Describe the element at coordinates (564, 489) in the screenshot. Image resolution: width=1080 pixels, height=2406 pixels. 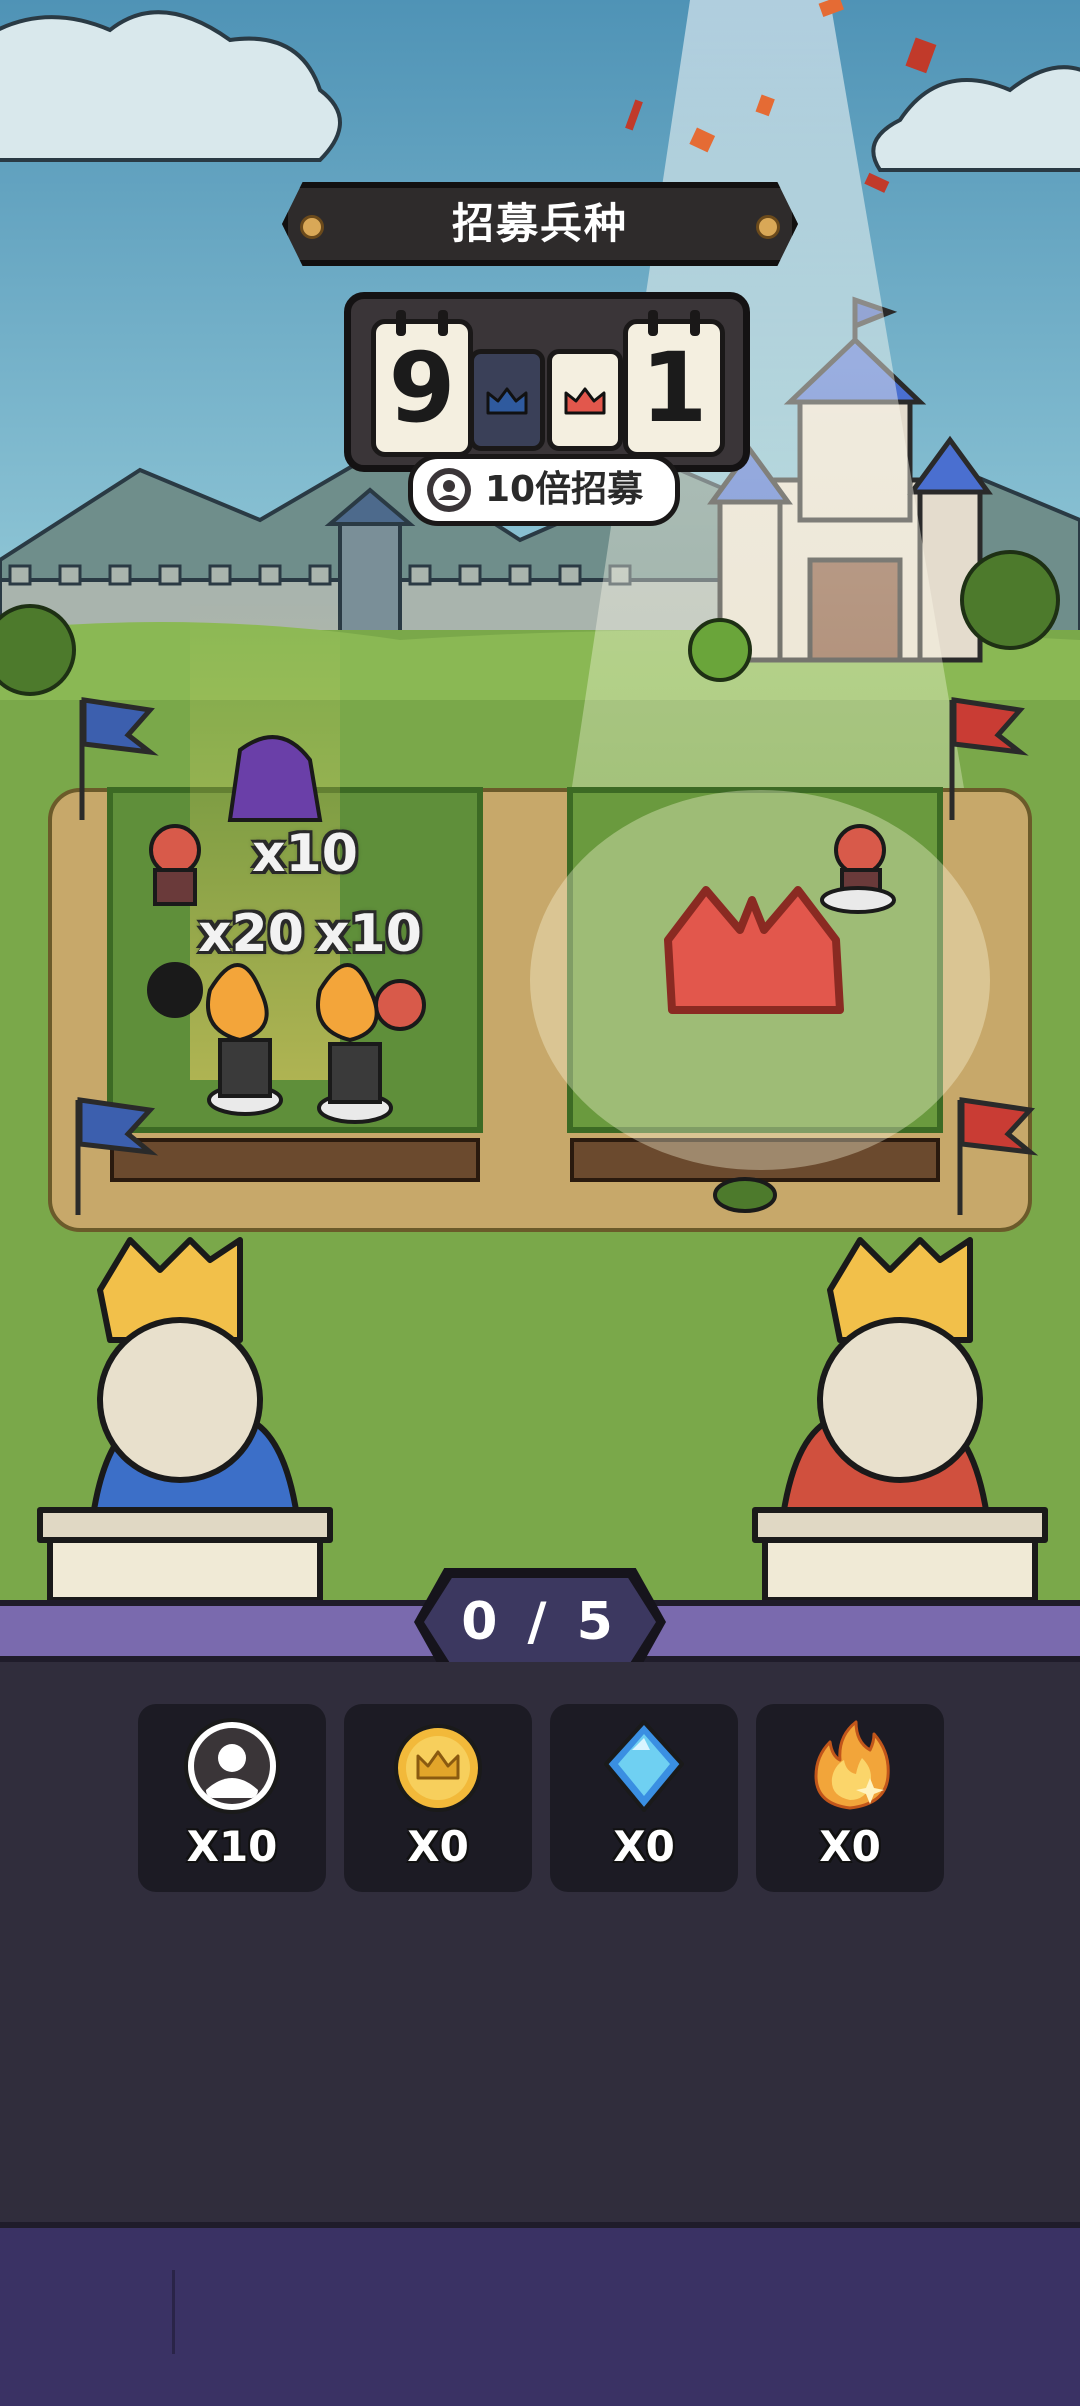
I see `ten-times-recruit-label: 10倍招募` at that location.